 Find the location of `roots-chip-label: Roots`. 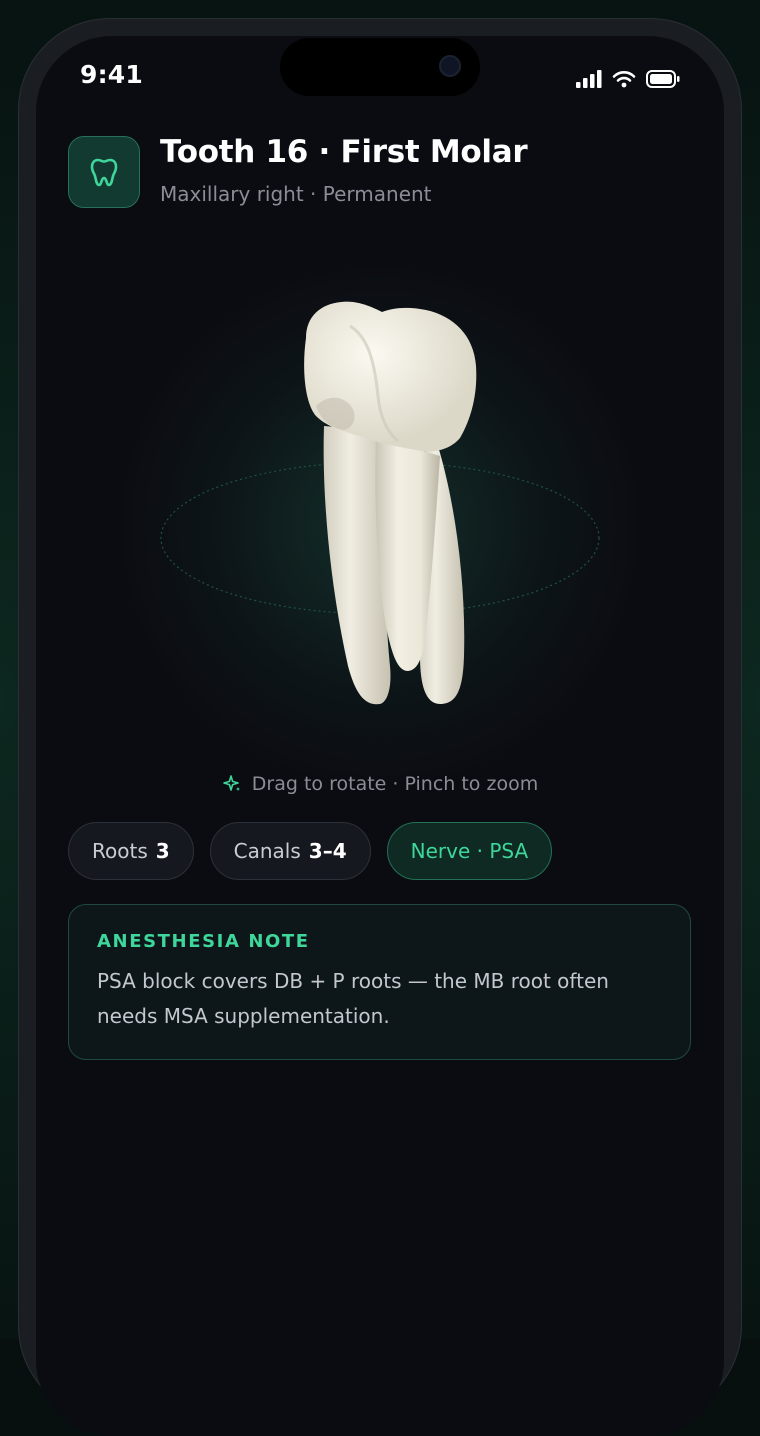

roots-chip-label: Roots is located at coordinates (120, 851).